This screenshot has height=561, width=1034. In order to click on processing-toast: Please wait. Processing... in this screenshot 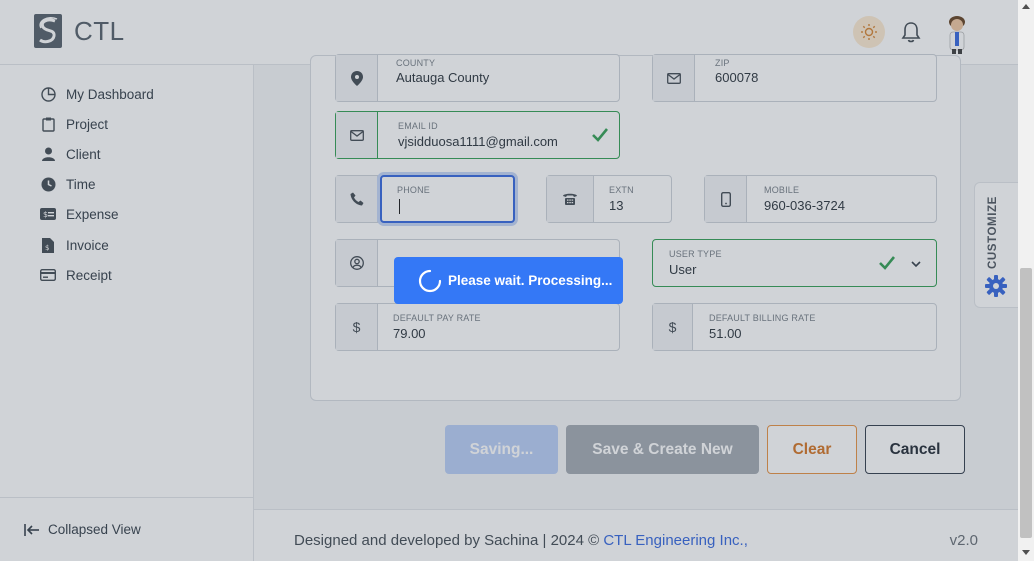, I will do `click(508, 280)`.